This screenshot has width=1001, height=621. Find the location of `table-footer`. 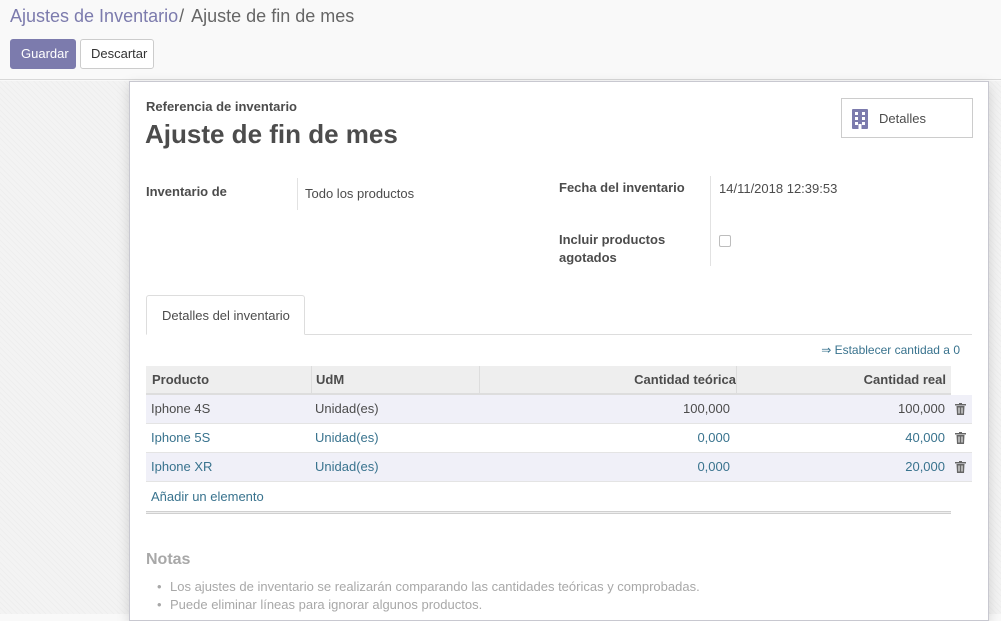

table-footer is located at coordinates (548, 512).